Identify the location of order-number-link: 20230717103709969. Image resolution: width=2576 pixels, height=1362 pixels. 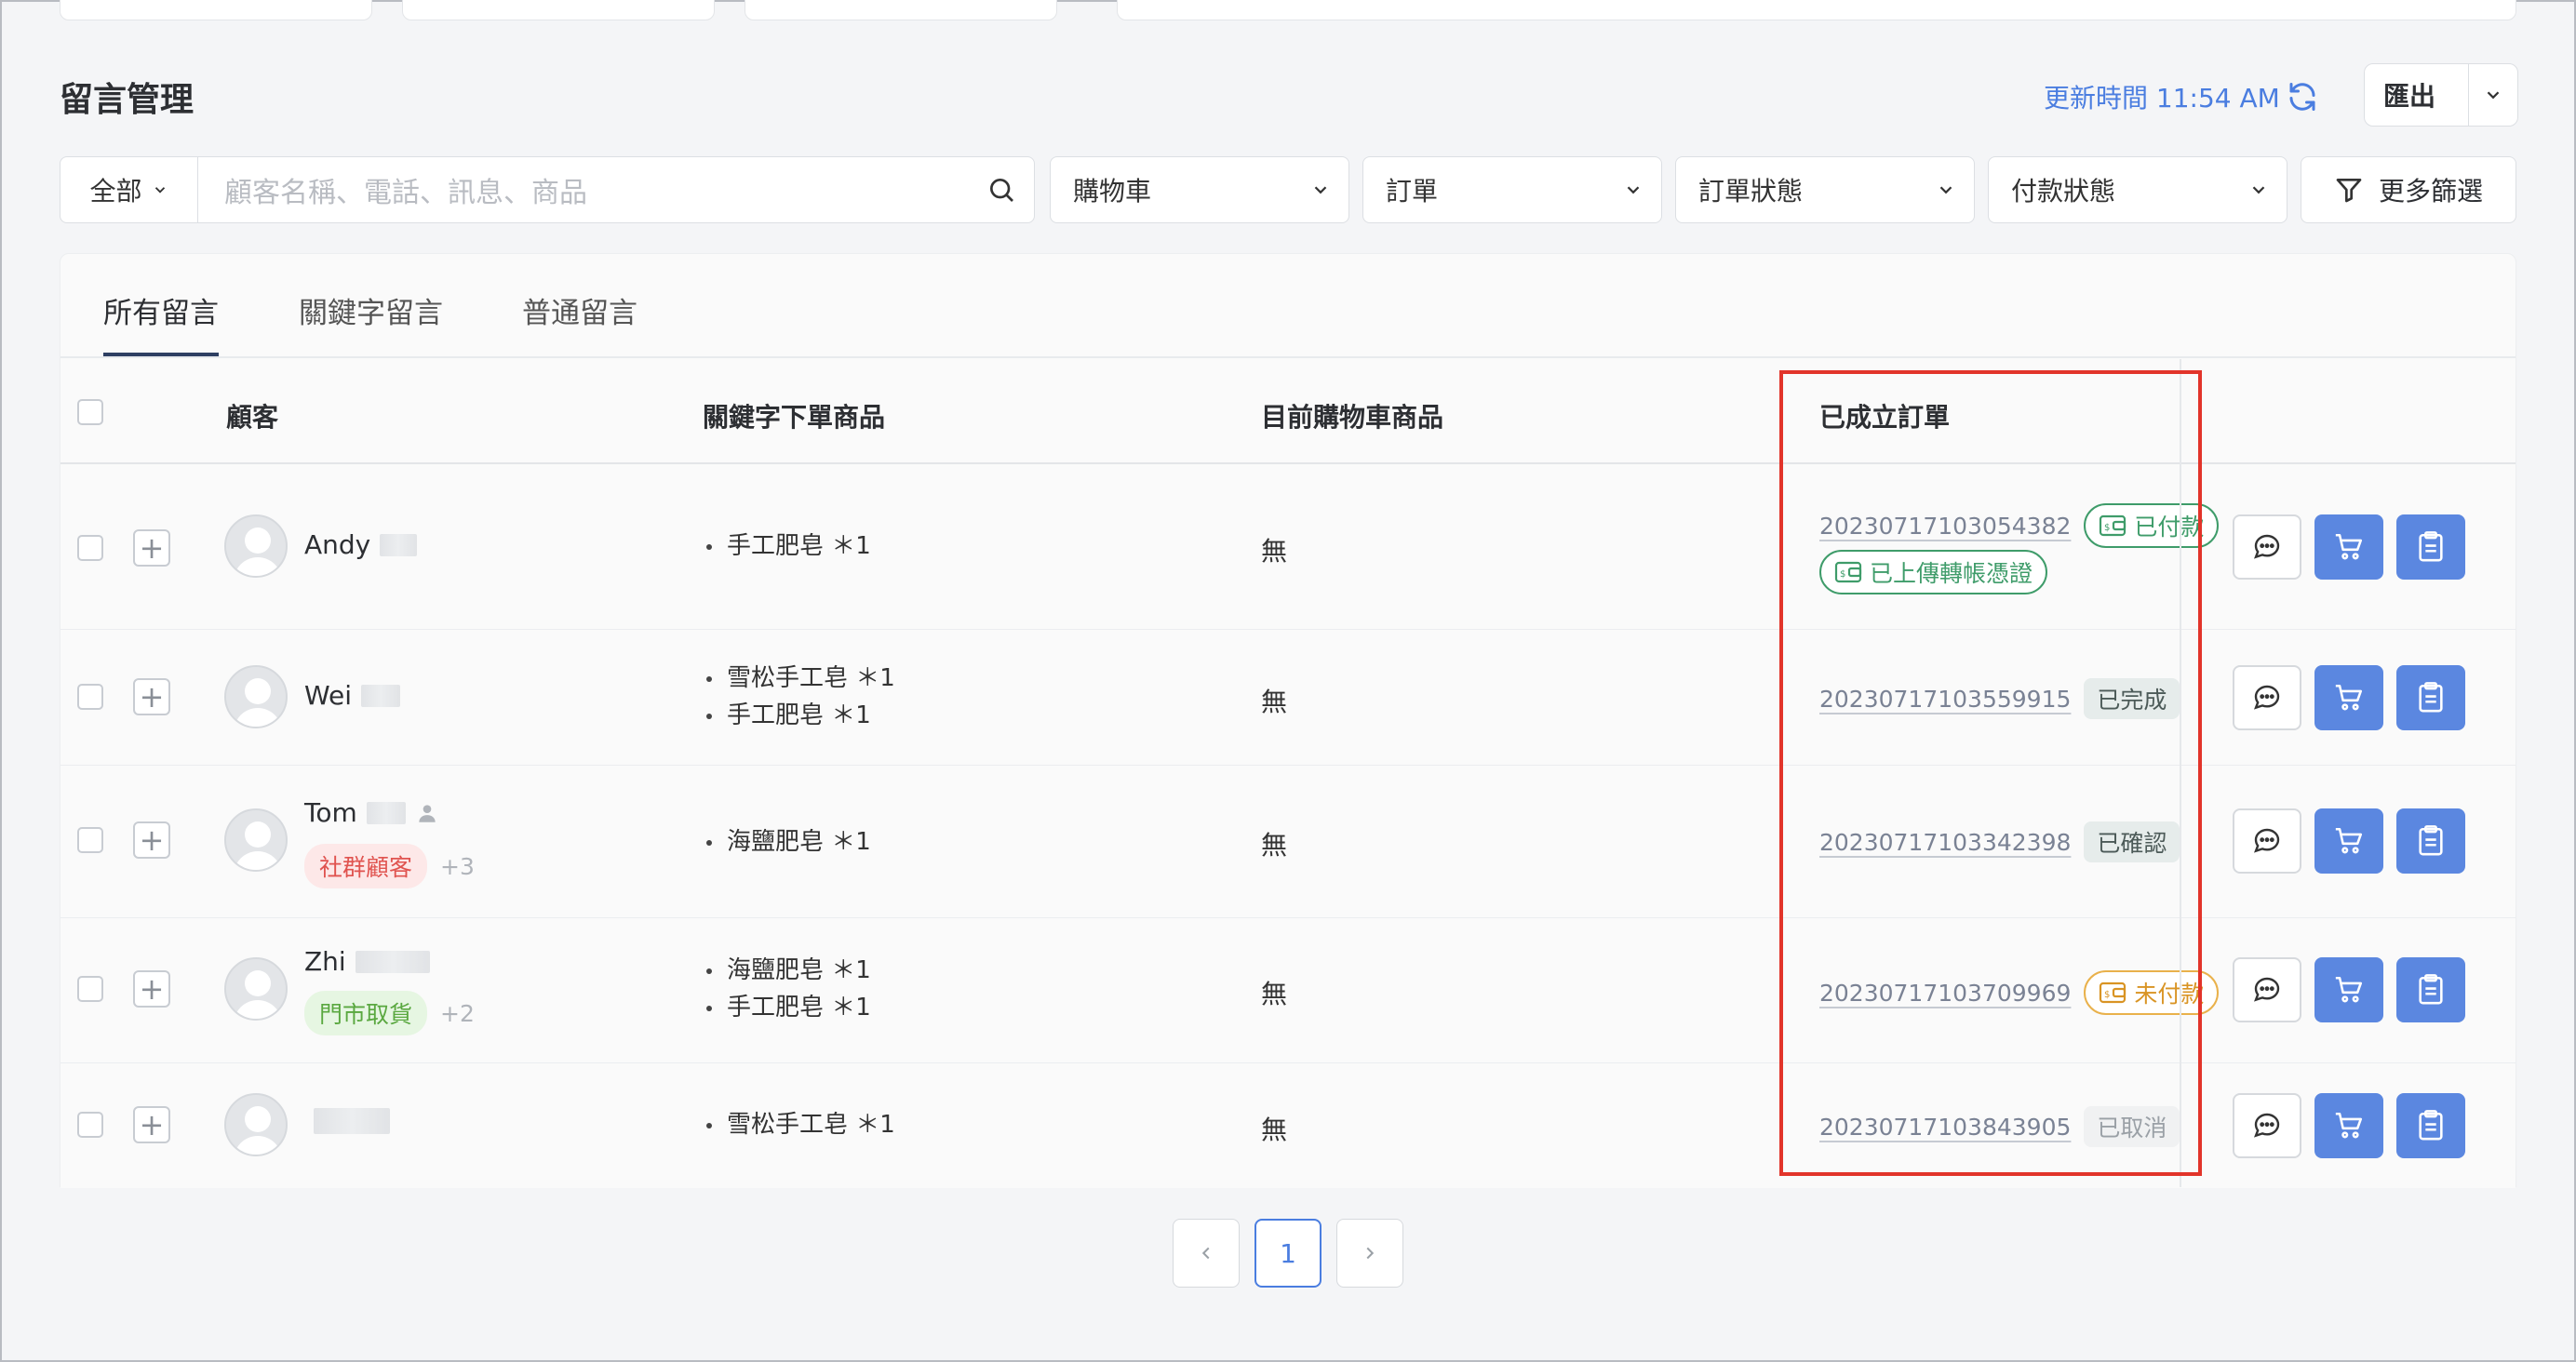
(1945, 993).